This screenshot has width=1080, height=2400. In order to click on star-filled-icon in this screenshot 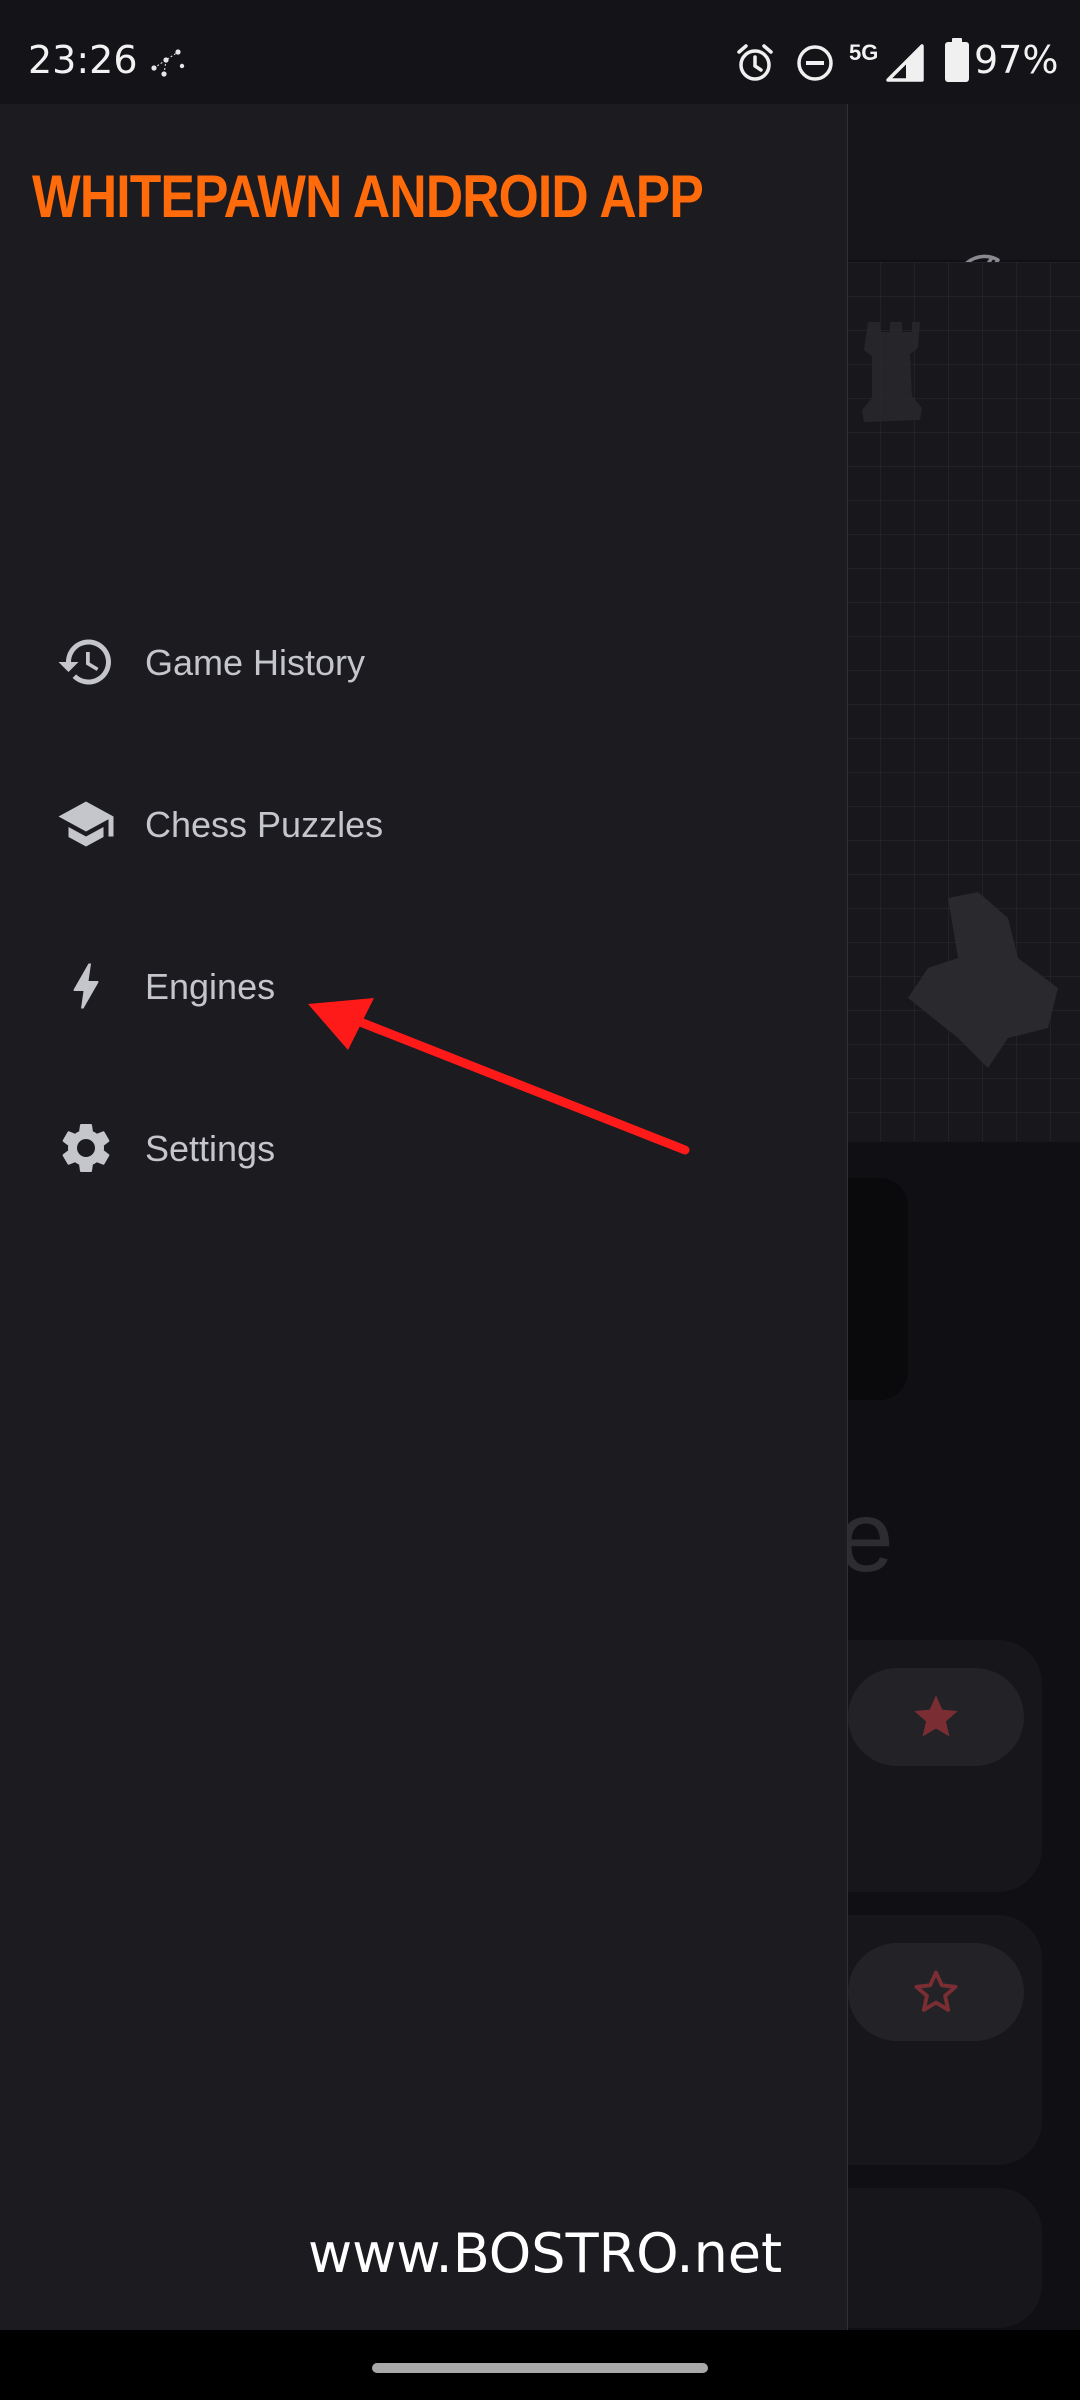, I will do `click(936, 1716)`.